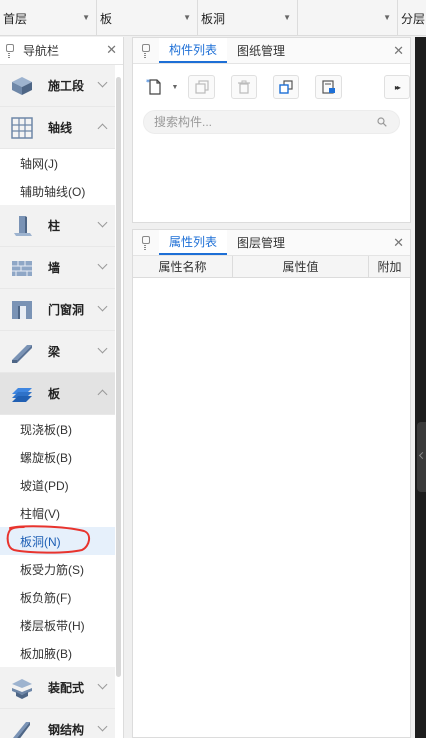  I want to click on prefab-icon, so click(22, 688).